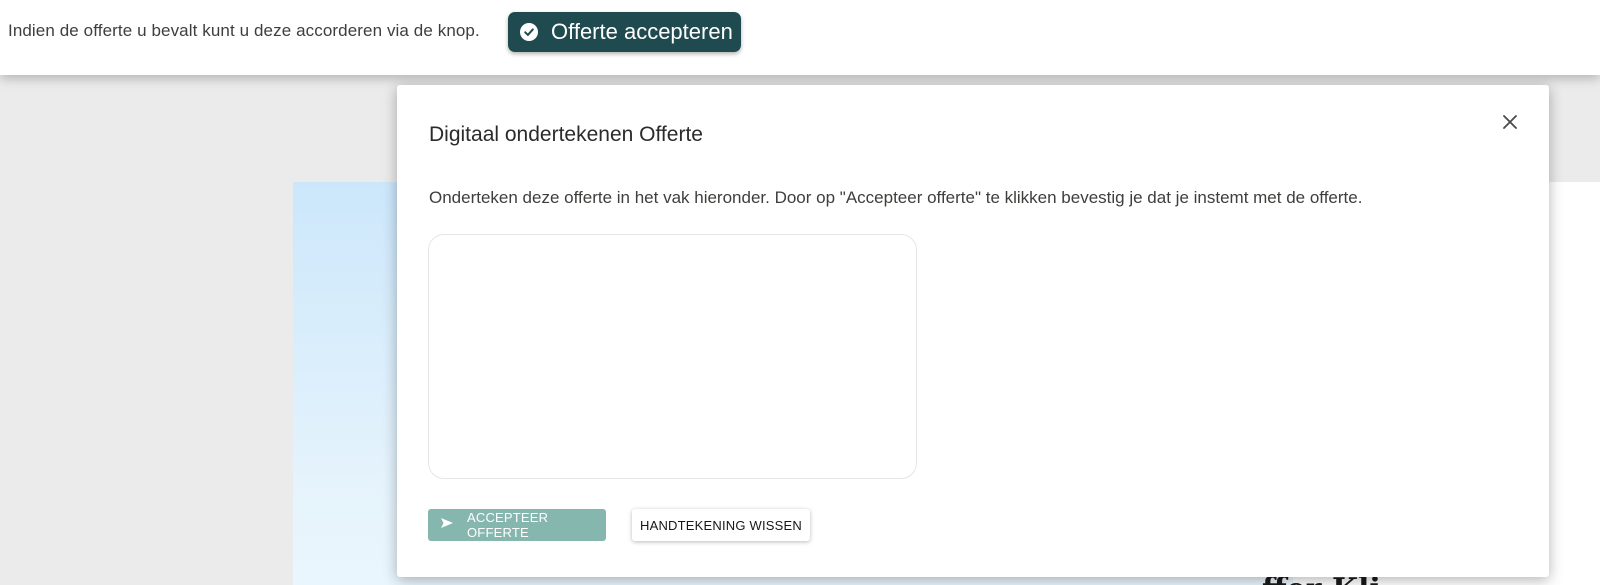 The width and height of the screenshot is (1600, 585). Describe the element at coordinates (642, 31) in the screenshot. I see `accept-offer-top-label: Offerte accepteren` at that location.